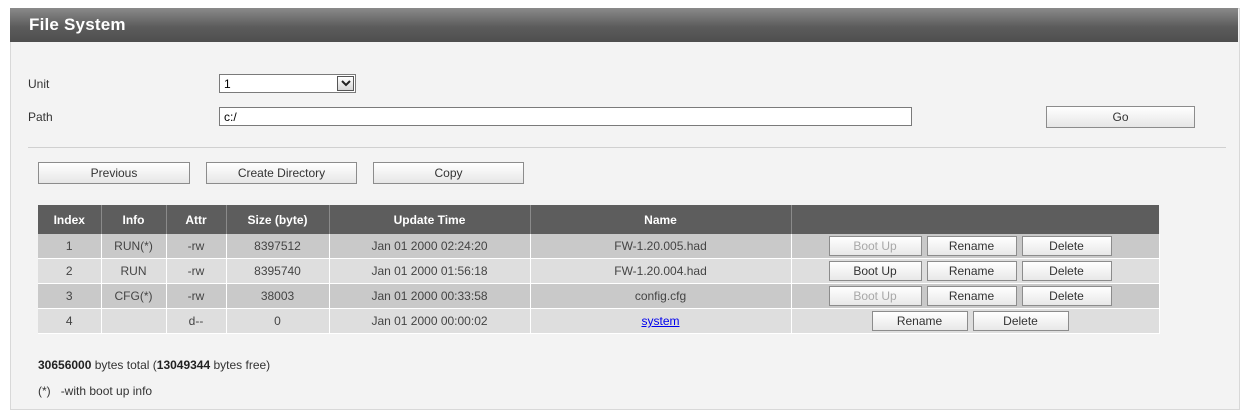 Image resolution: width=1241 pixels, height=414 pixels. What do you see at coordinates (39, 84) in the screenshot?
I see `unit-label: Unit` at bounding box center [39, 84].